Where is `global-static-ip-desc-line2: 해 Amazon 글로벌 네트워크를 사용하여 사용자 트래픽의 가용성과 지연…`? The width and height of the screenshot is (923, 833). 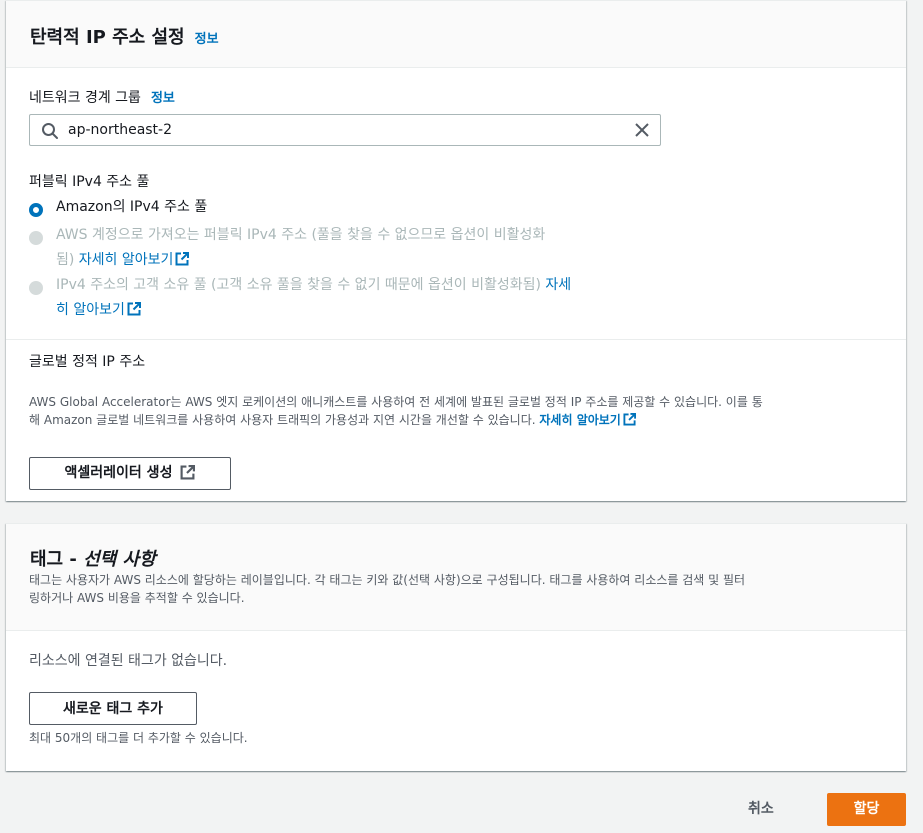 global-static-ip-desc-line2: 해 Amazon 글로벌 네트워크를 사용하여 사용자 트래픽의 가용성과 지연… is located at coordinates (284, 420).